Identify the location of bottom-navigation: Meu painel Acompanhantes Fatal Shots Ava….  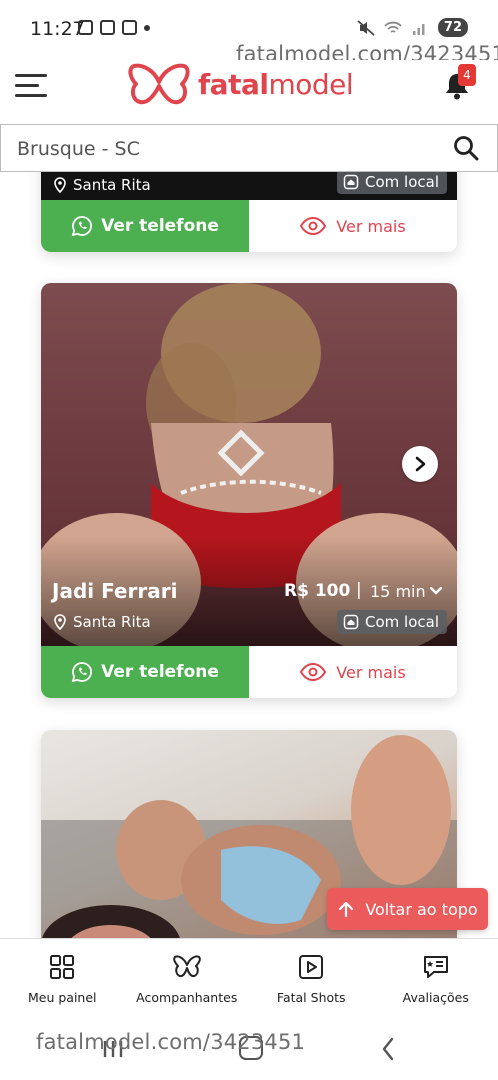
(249, 979).